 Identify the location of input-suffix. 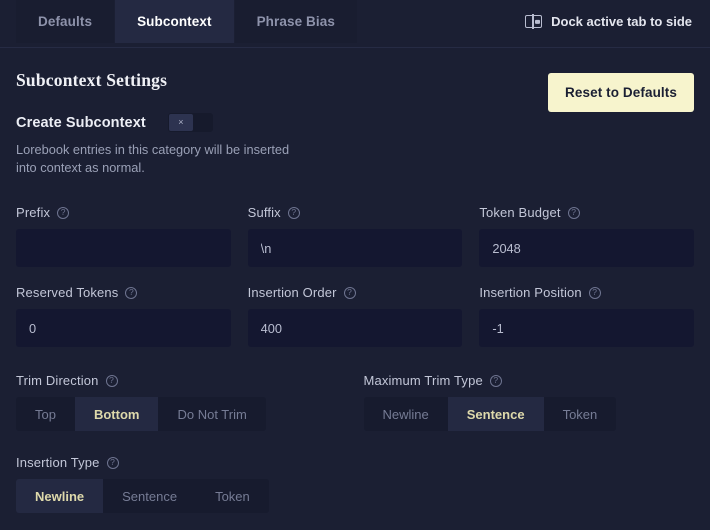
(355, 248).